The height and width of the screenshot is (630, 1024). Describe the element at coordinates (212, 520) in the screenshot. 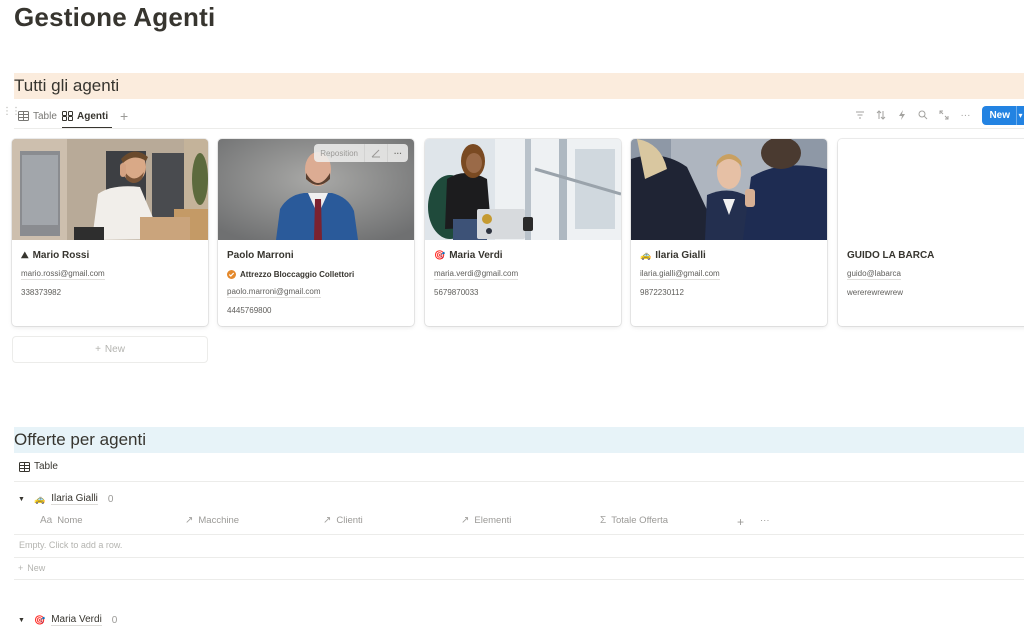

I see `column-header-macchine: ↗ Macchine` at that location.